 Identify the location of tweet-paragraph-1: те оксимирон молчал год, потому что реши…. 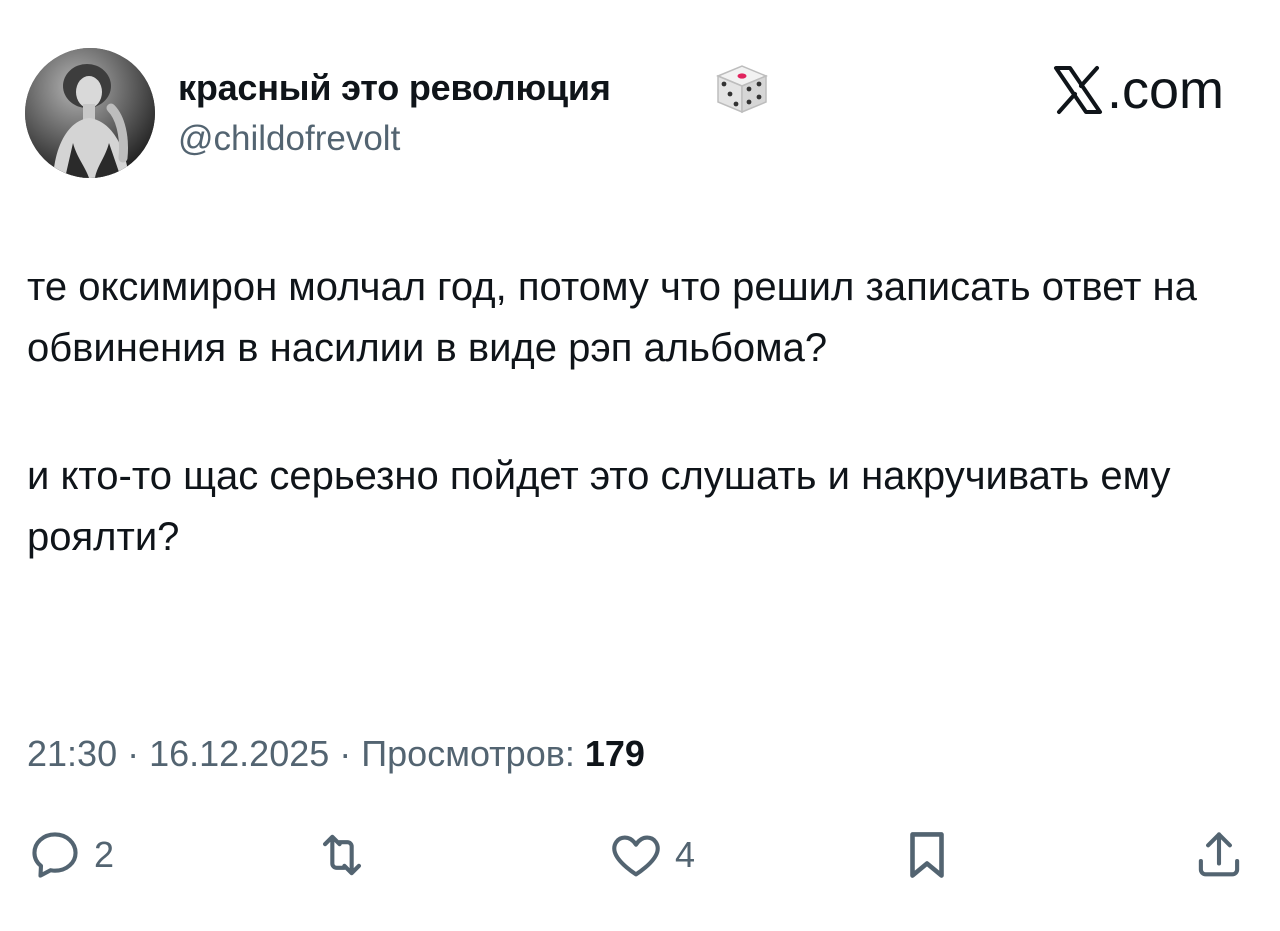
(612, 317).